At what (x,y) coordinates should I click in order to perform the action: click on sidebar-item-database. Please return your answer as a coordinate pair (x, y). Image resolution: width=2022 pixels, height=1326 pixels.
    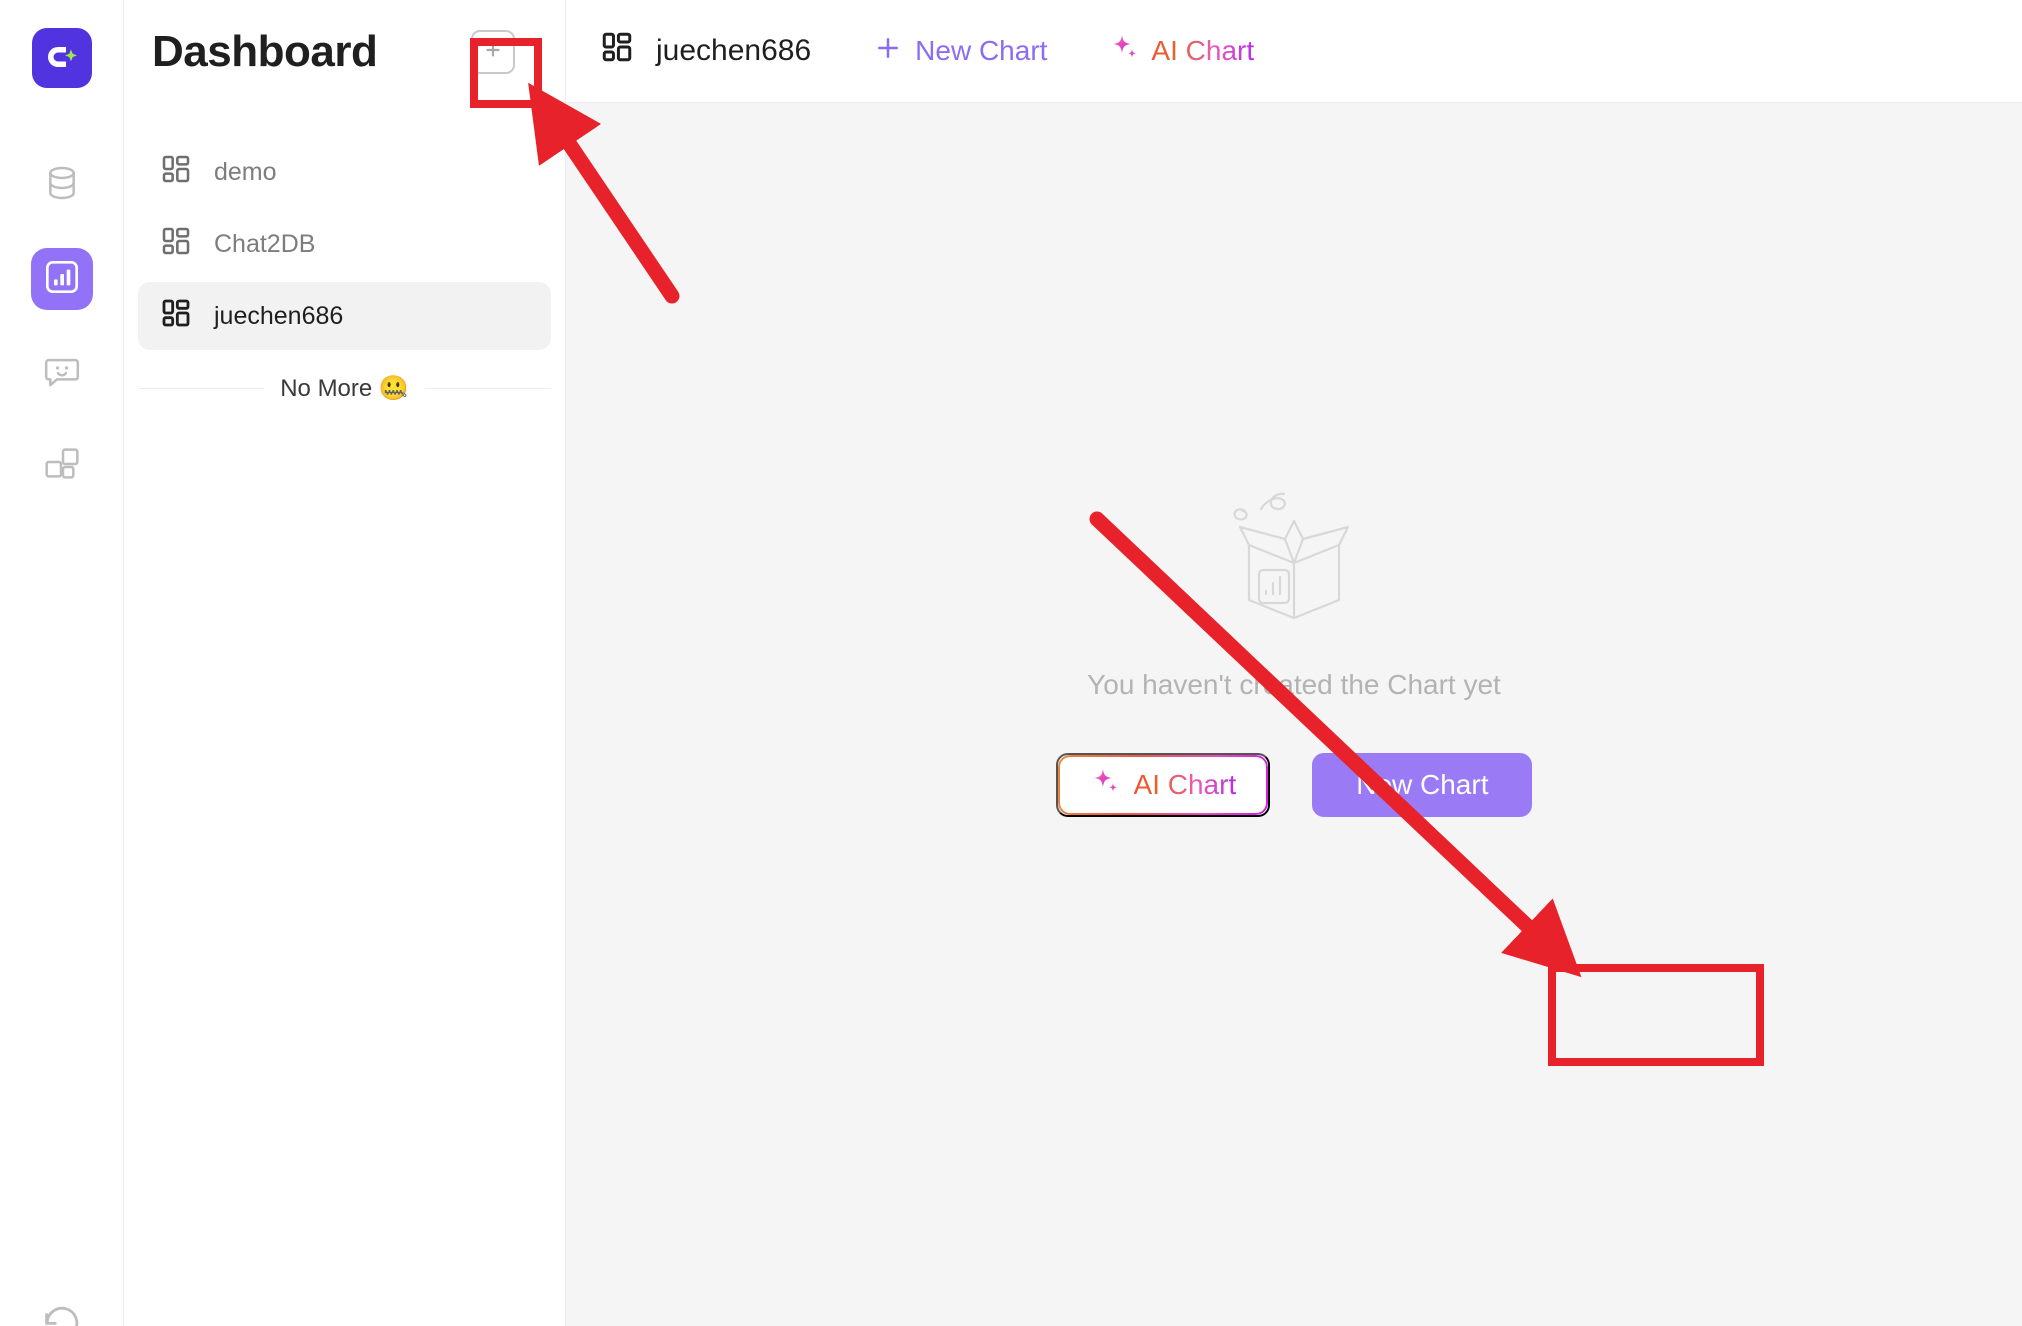
    Looking at the image, I should click on (62, 185).